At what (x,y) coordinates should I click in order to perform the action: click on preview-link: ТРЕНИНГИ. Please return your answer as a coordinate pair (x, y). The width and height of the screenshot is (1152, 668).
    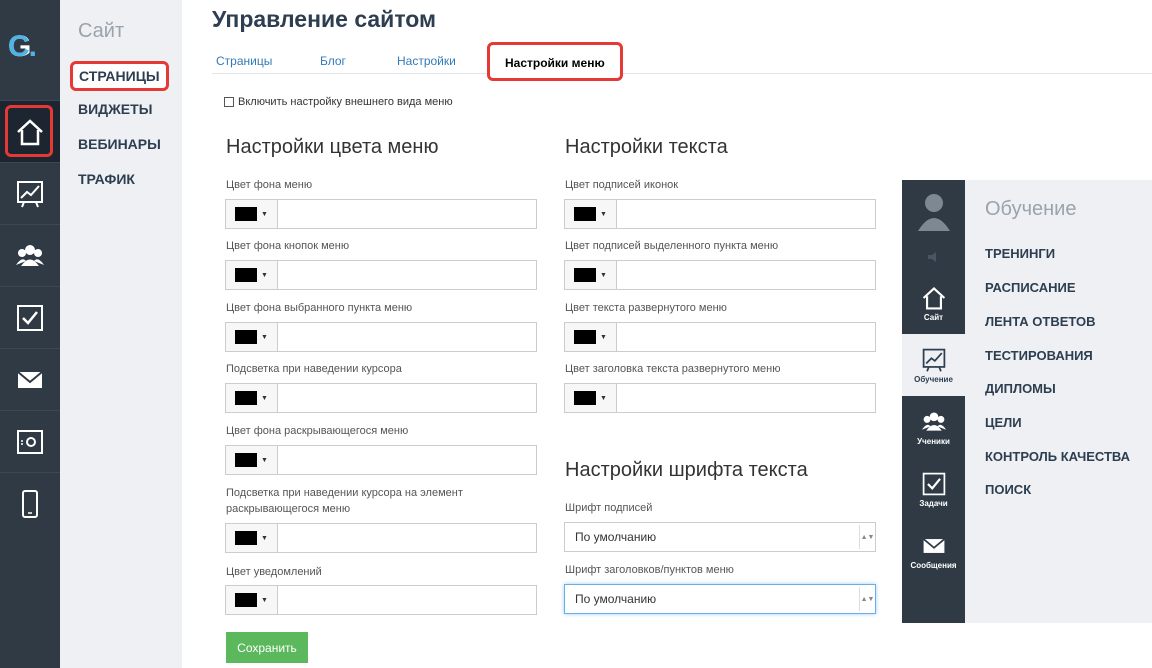
    Looking at the image, I should click on (1020, 253).